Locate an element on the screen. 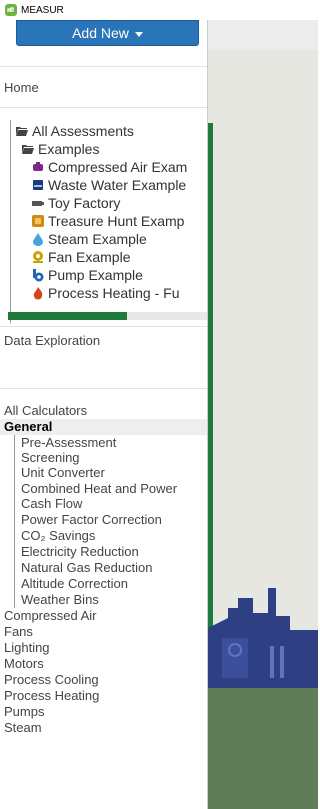 This screenshot has height=809, width=320. tree-item-label: Examples is located at coordinates (69, 149).